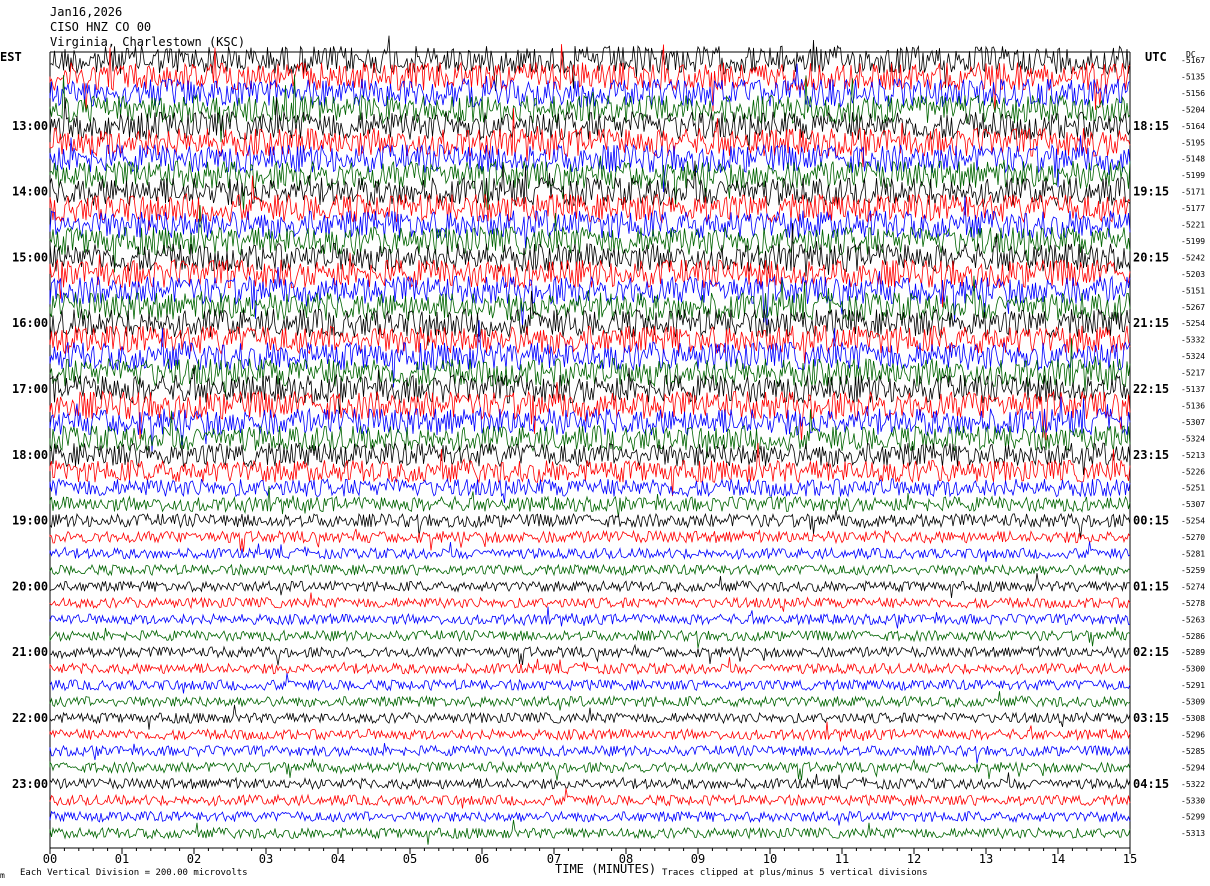  I want to click on dc-offset-label: -5203, so click(1193, 274).